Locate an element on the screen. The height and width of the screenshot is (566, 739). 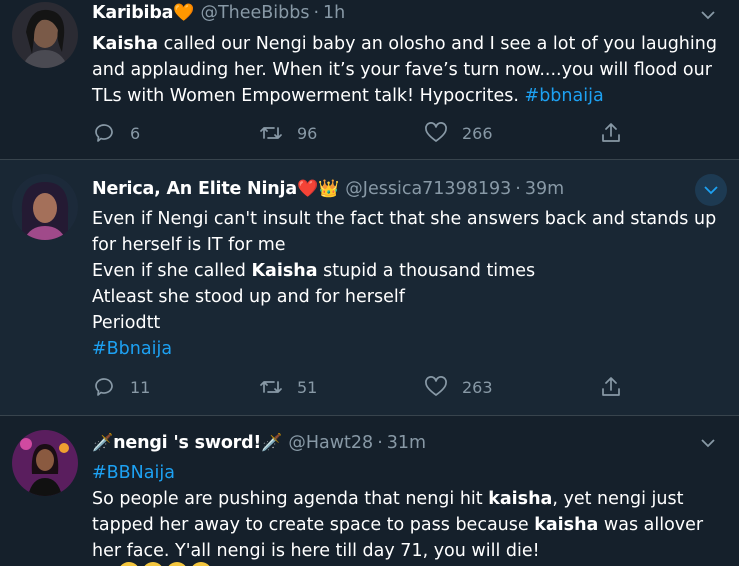
crown-emoji: 👑 is located at coordinates (329, 189).